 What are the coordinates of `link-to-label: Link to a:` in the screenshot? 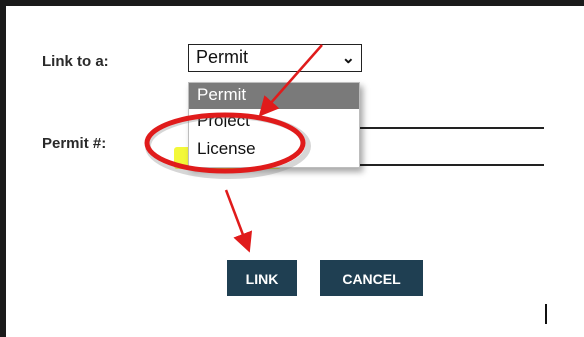 It's located at (75, 61).